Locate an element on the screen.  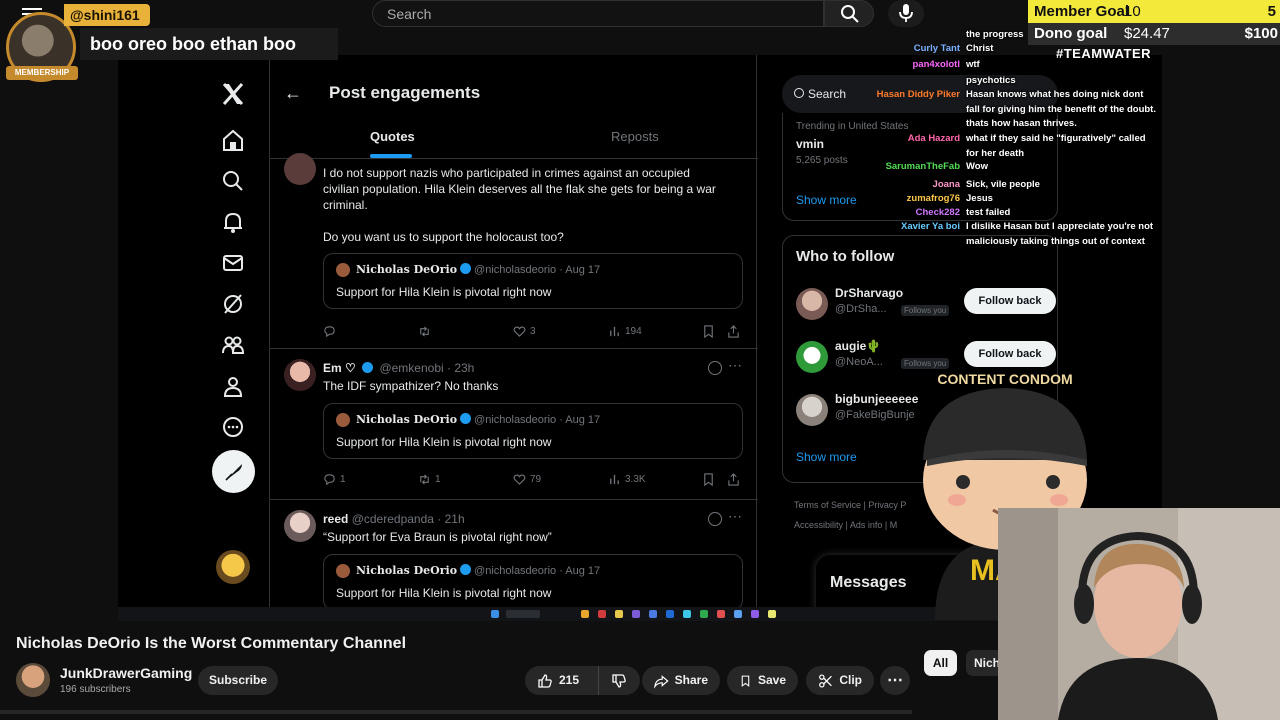
notifications-bell-icon is located at coordinates (233, 222).